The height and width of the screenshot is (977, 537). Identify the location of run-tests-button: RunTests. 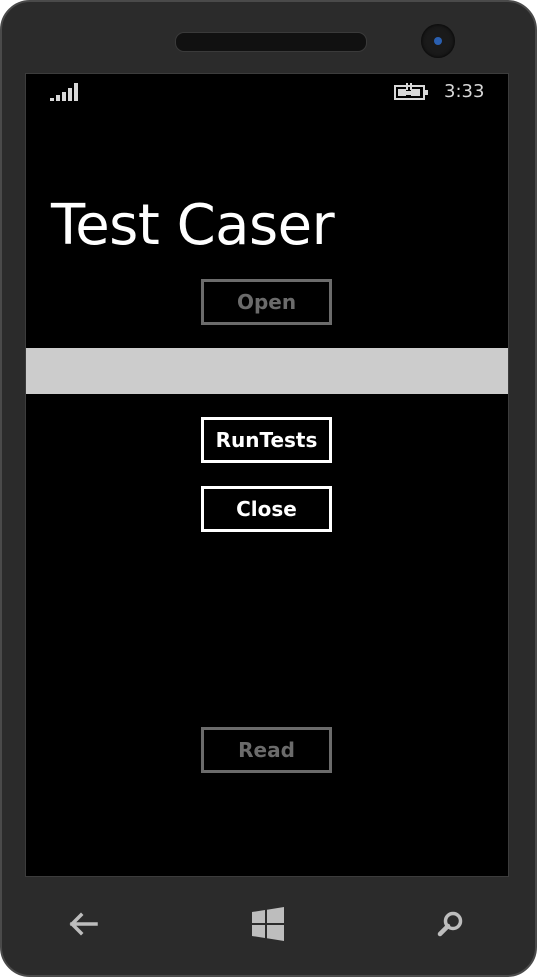
(266, 440).